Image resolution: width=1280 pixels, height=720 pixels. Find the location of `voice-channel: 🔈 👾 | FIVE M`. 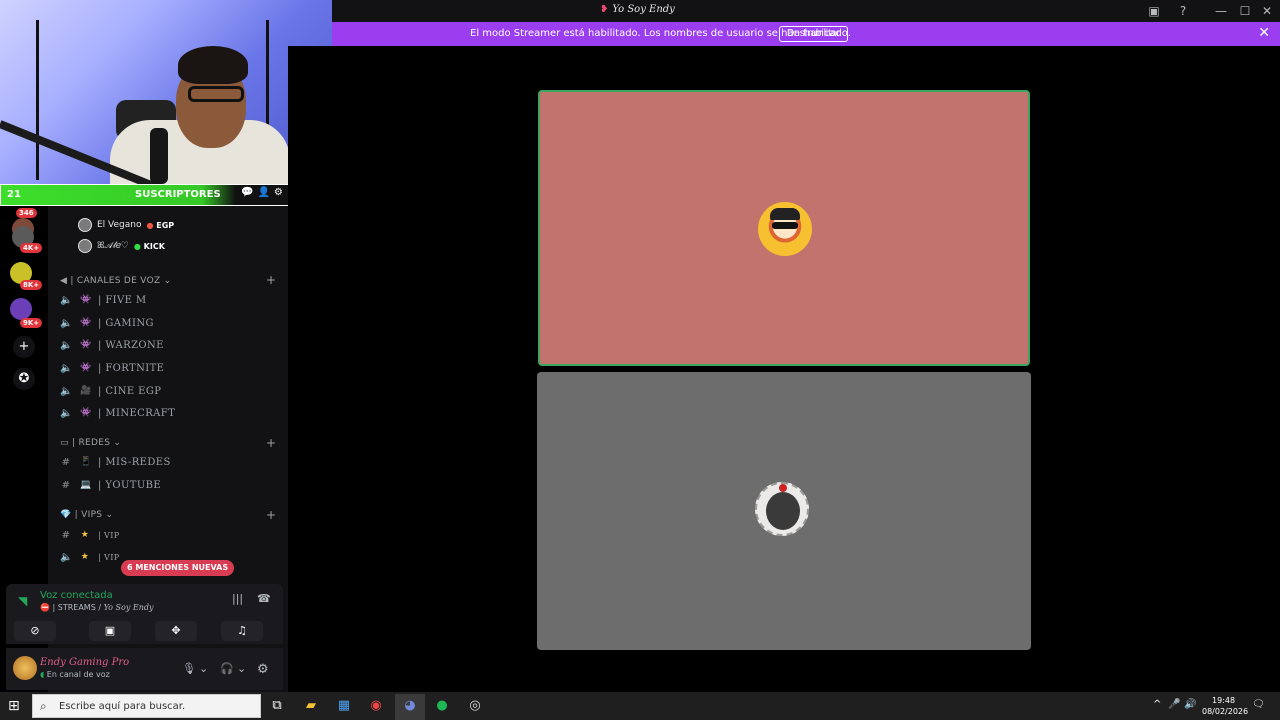

voice-channel: 🔈 👾 | FIVE M is located at coordinates (103, 300).